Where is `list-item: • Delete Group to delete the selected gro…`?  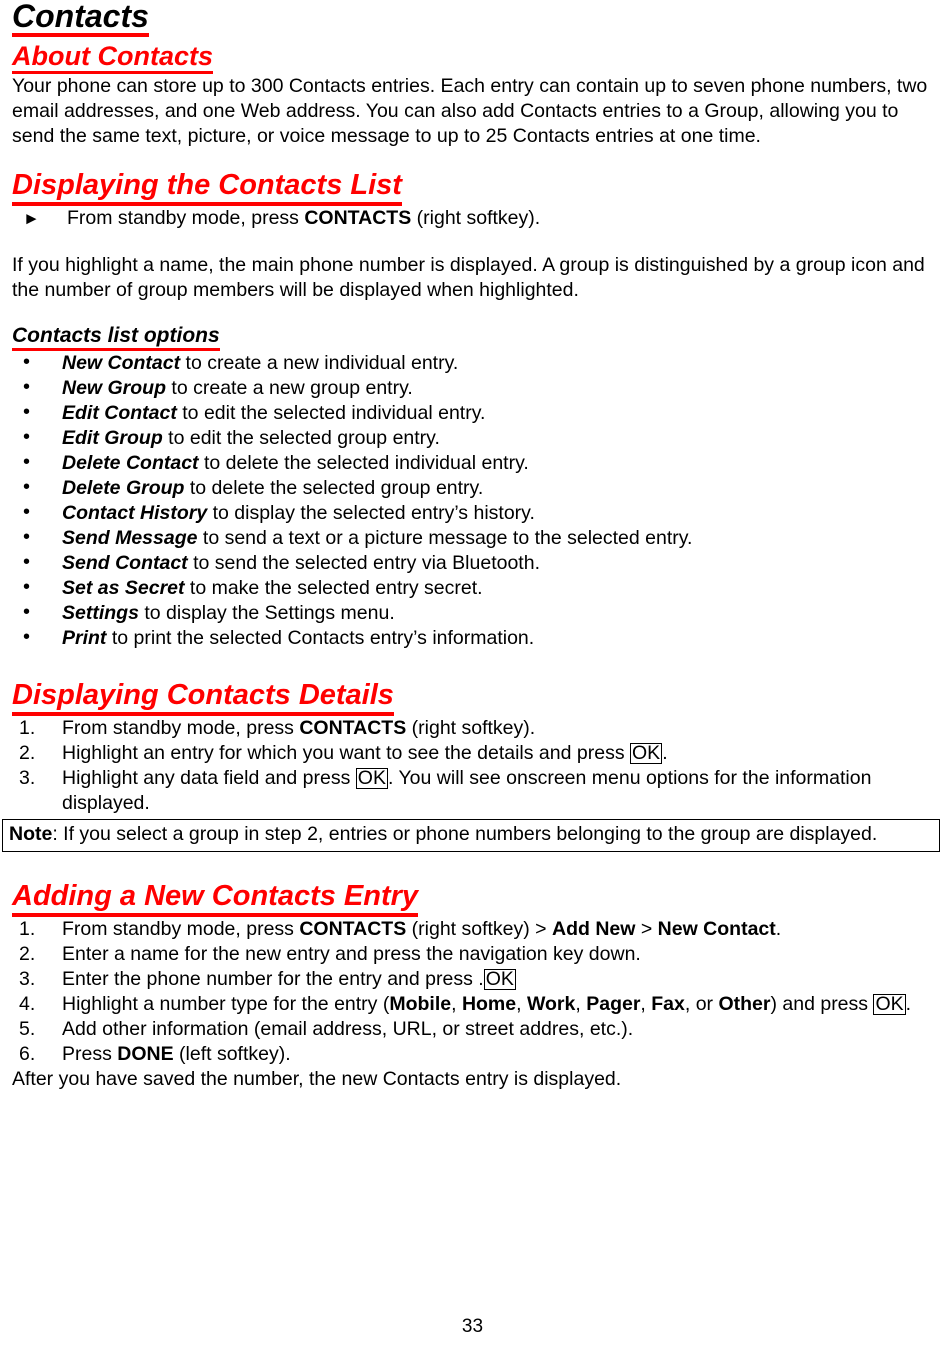 list-item: • Delete Group to delete the selected gro… is located at coordinates (476, 488).